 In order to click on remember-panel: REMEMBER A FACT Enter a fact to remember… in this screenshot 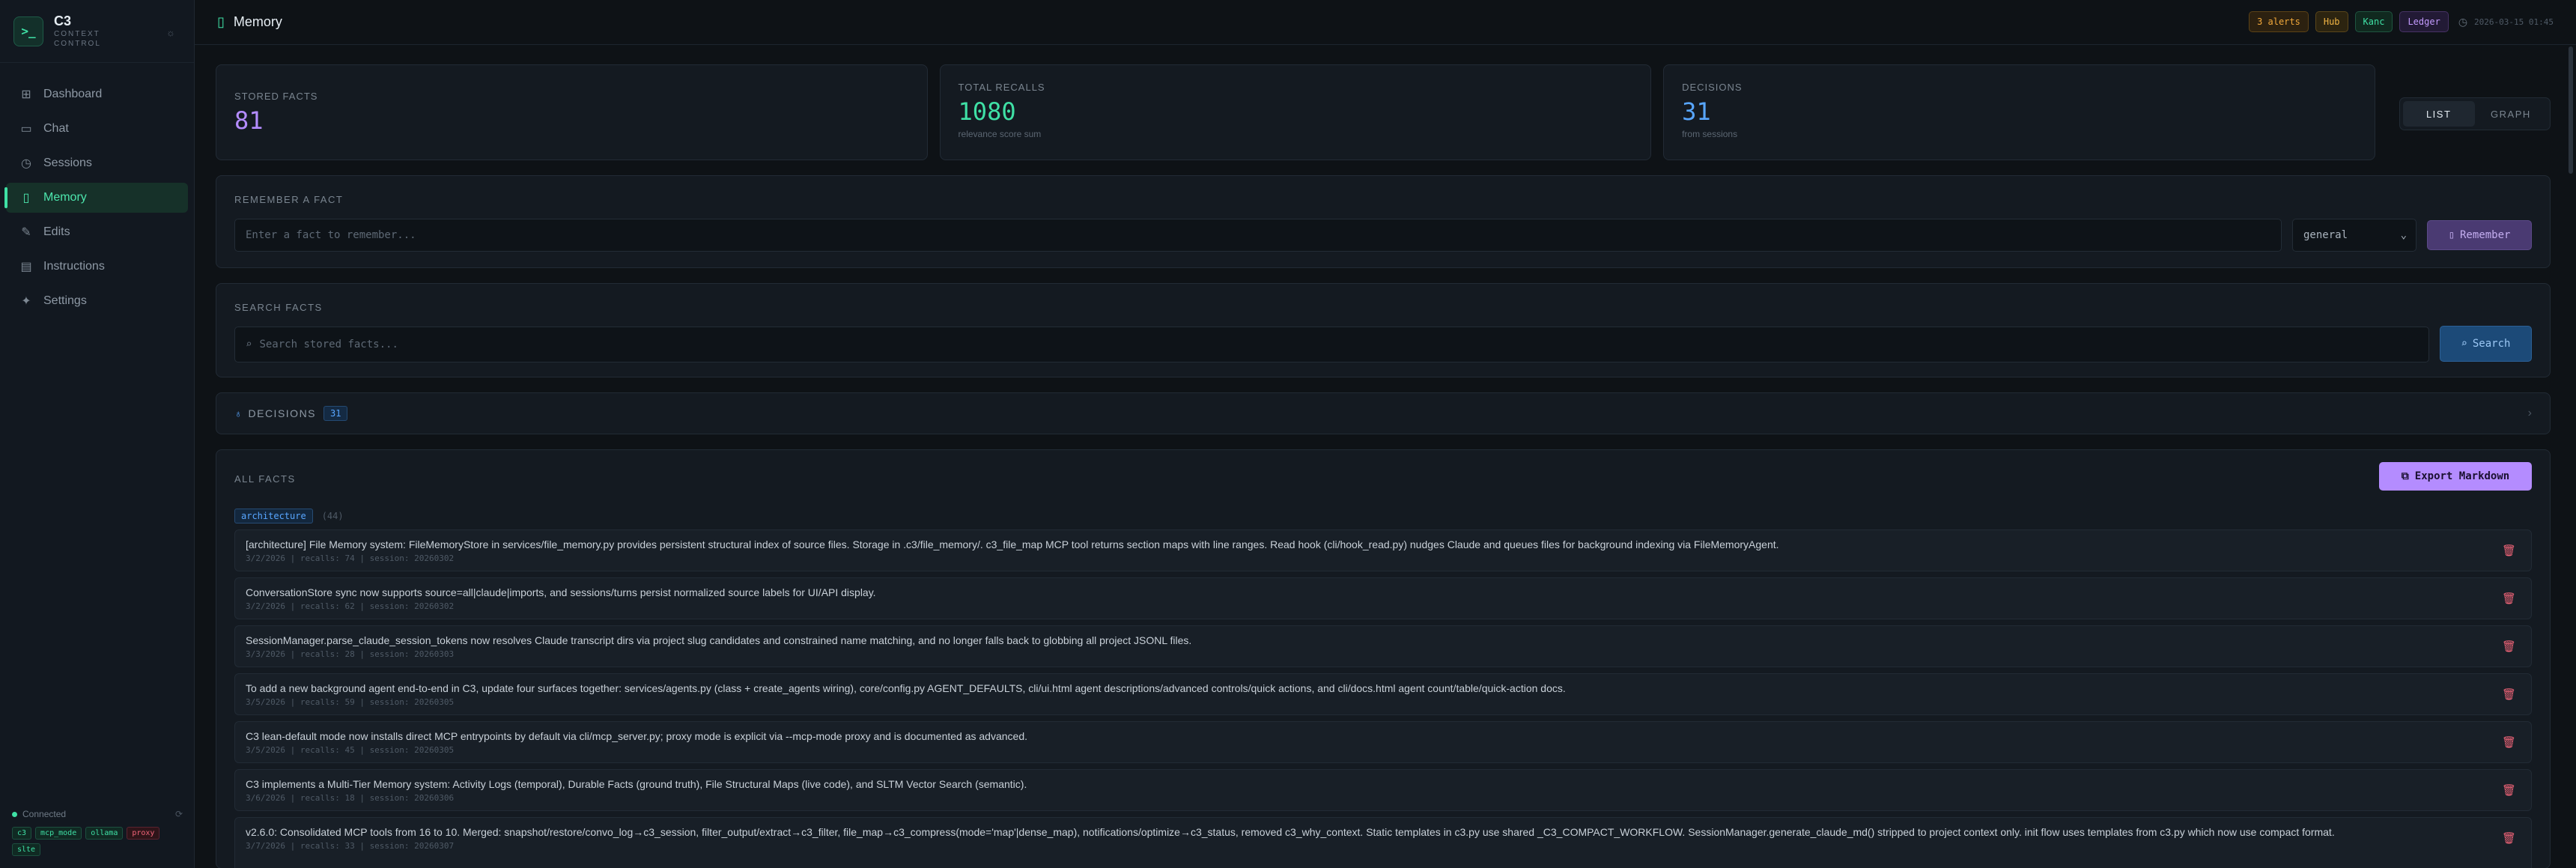, I will do `click(1383, 222)`.